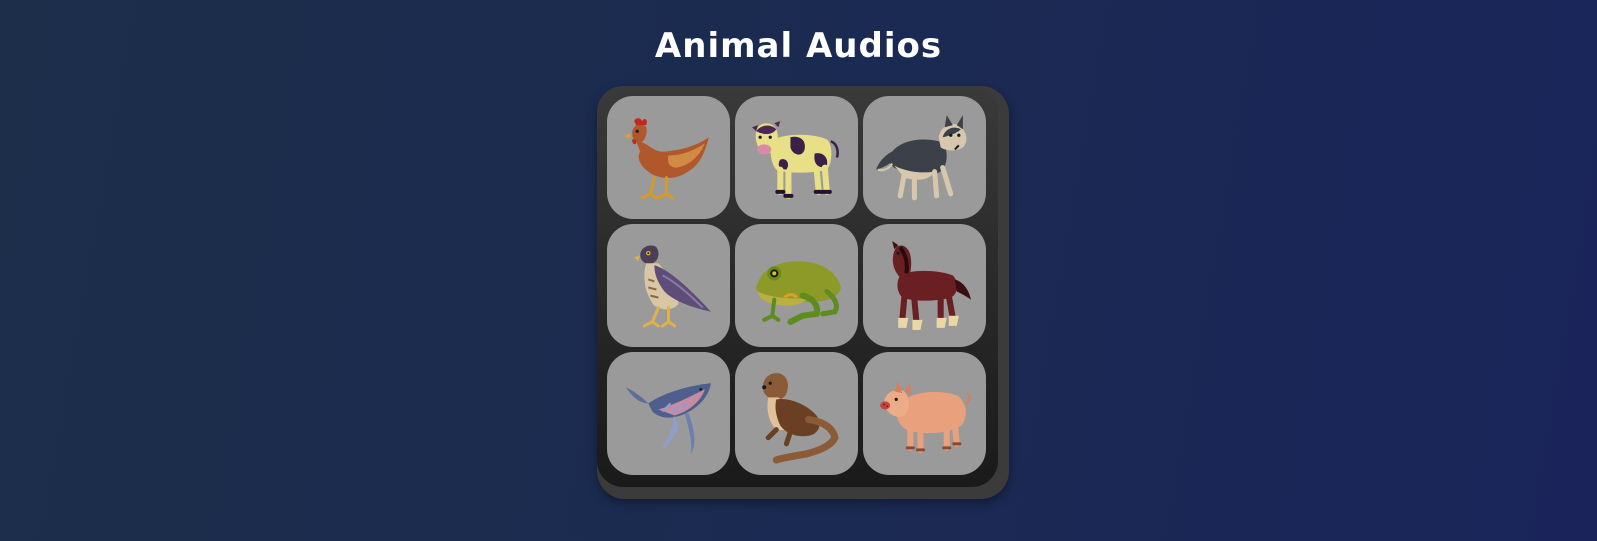 Image resolution: width=1597 pixels, height=541 pixels. I want to click on whale-button, so click(668, 413).